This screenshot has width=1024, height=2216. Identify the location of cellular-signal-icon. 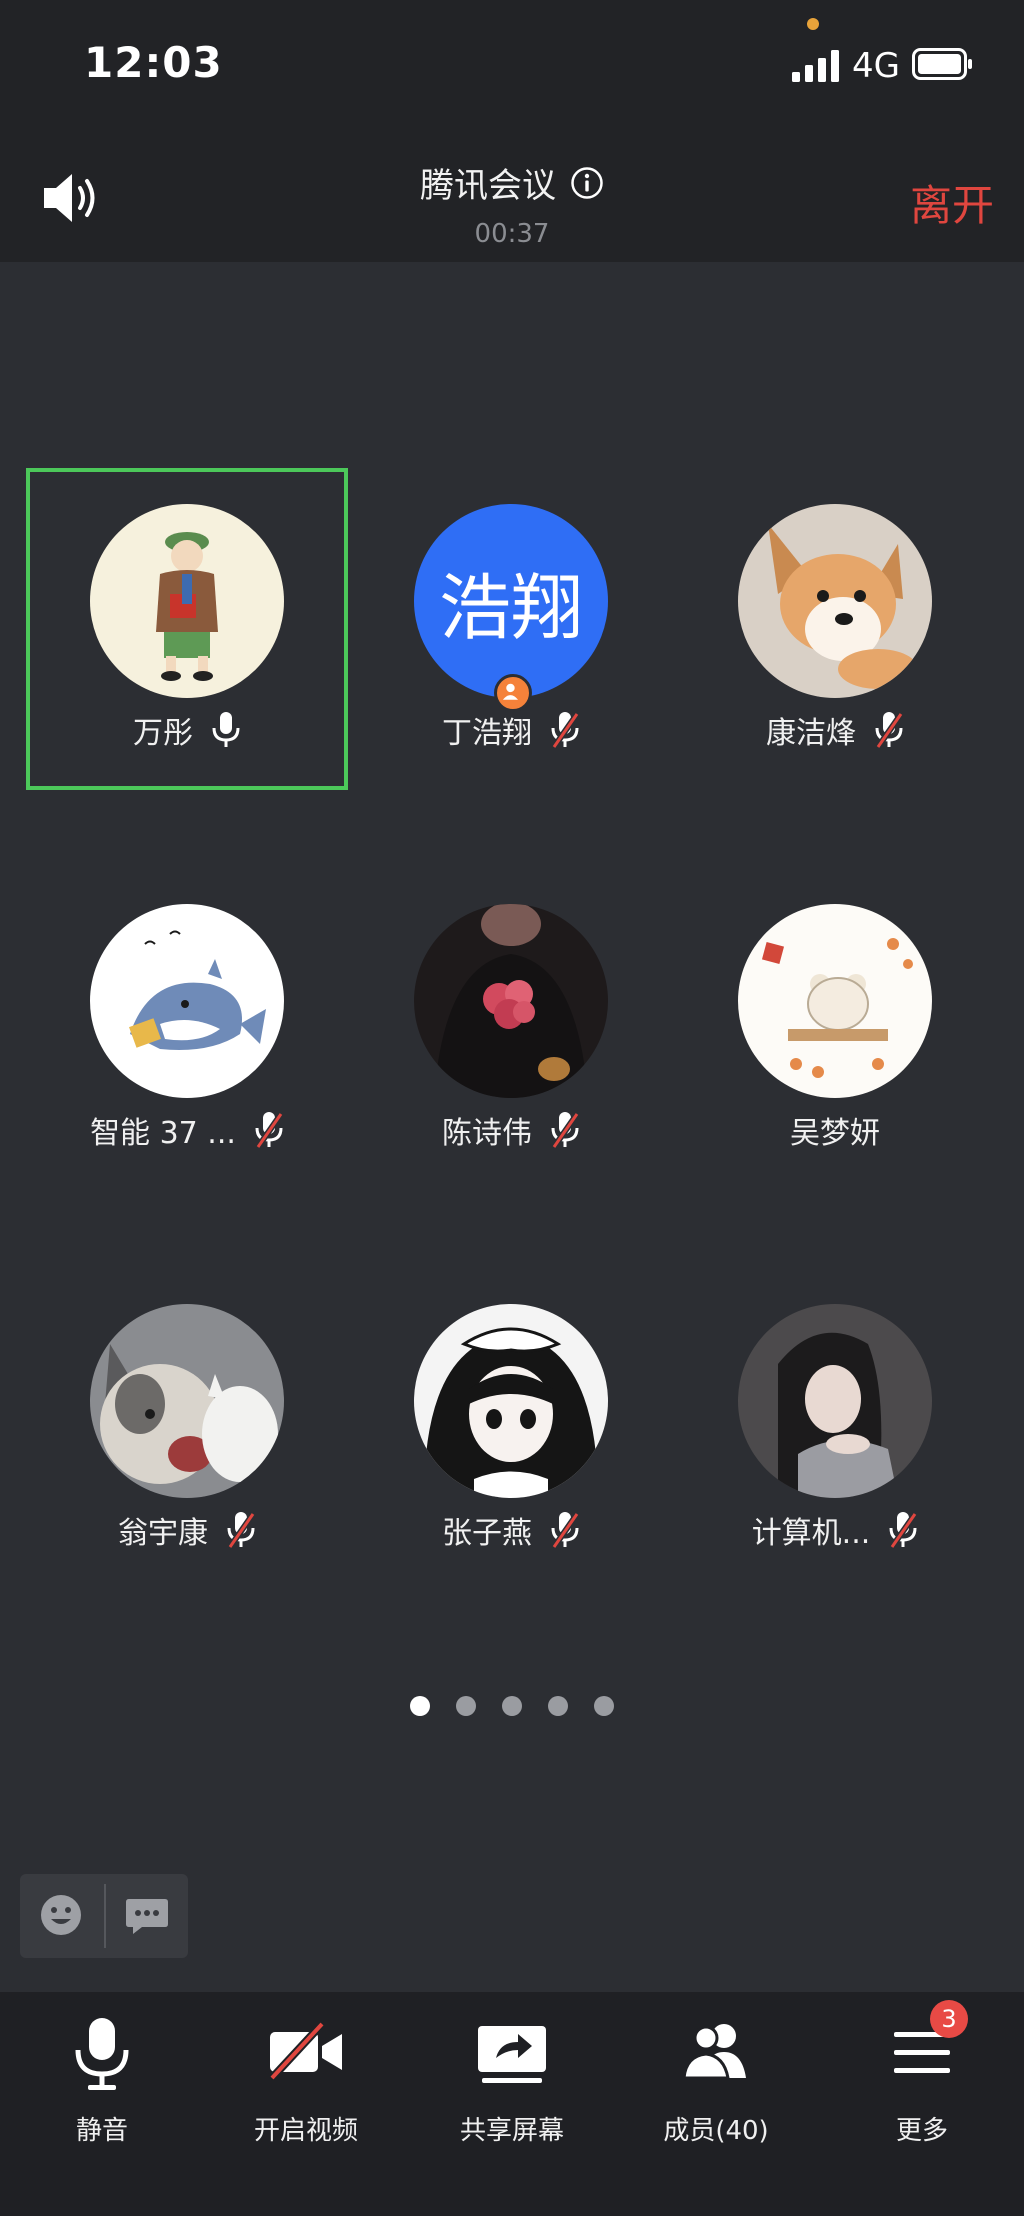
(815, 66).